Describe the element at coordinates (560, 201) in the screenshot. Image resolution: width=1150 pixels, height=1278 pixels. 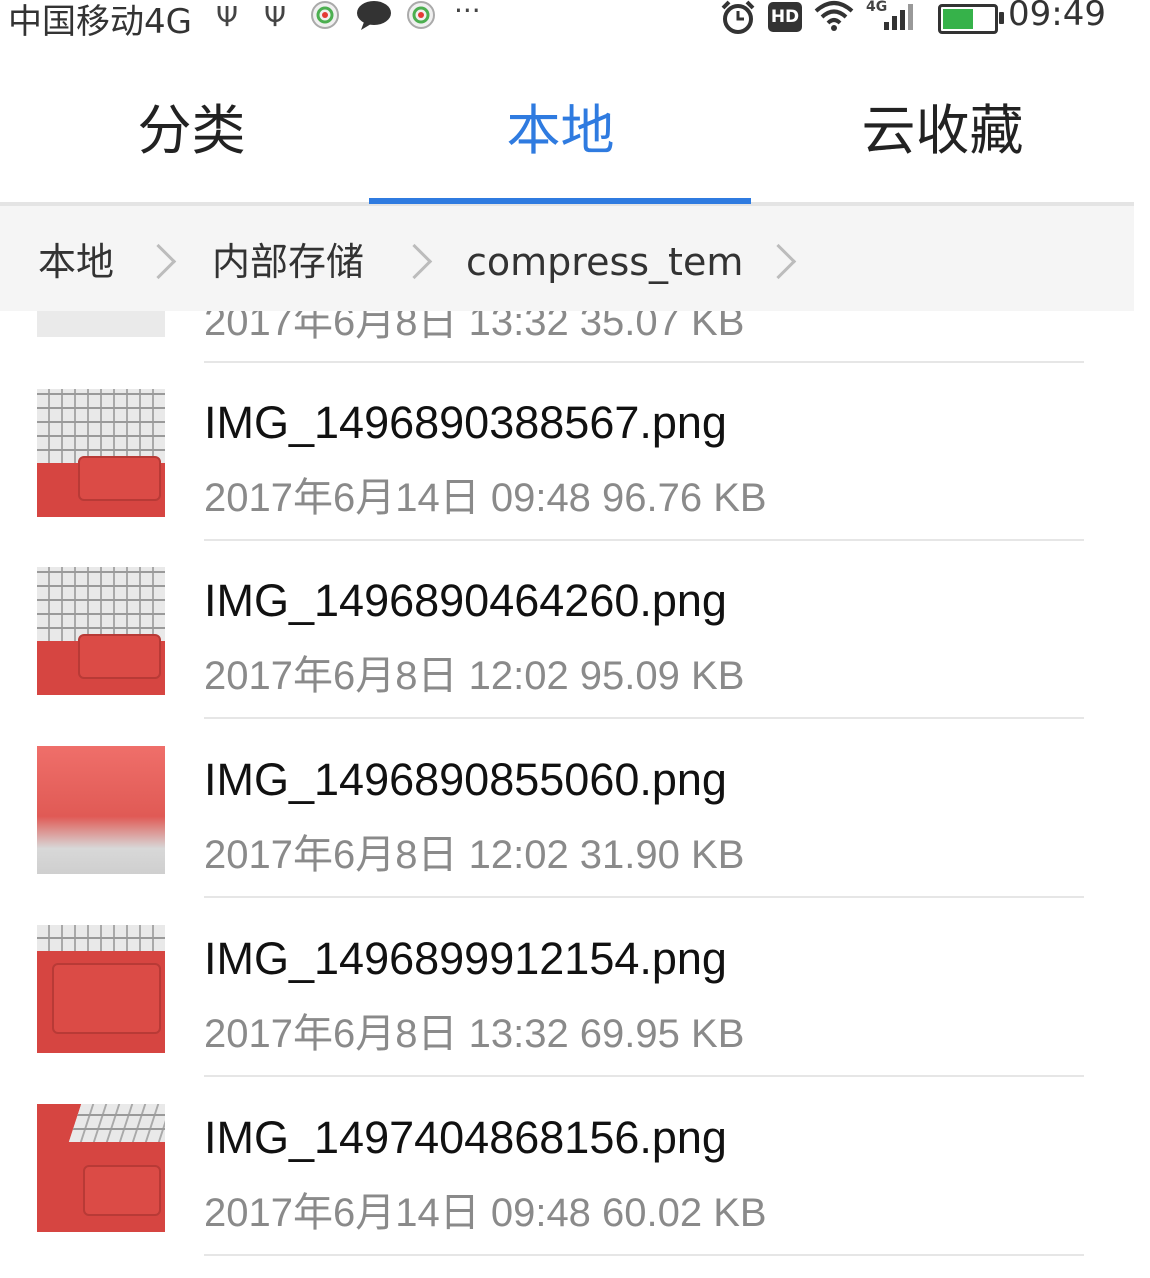
I see `active-tab-indicator` at that location.